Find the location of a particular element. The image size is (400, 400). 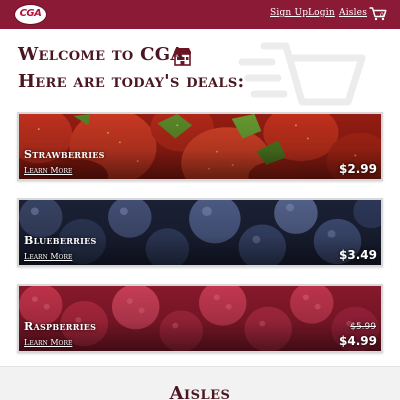

deal-name: Strawberries is located at coordinates (64, 154).